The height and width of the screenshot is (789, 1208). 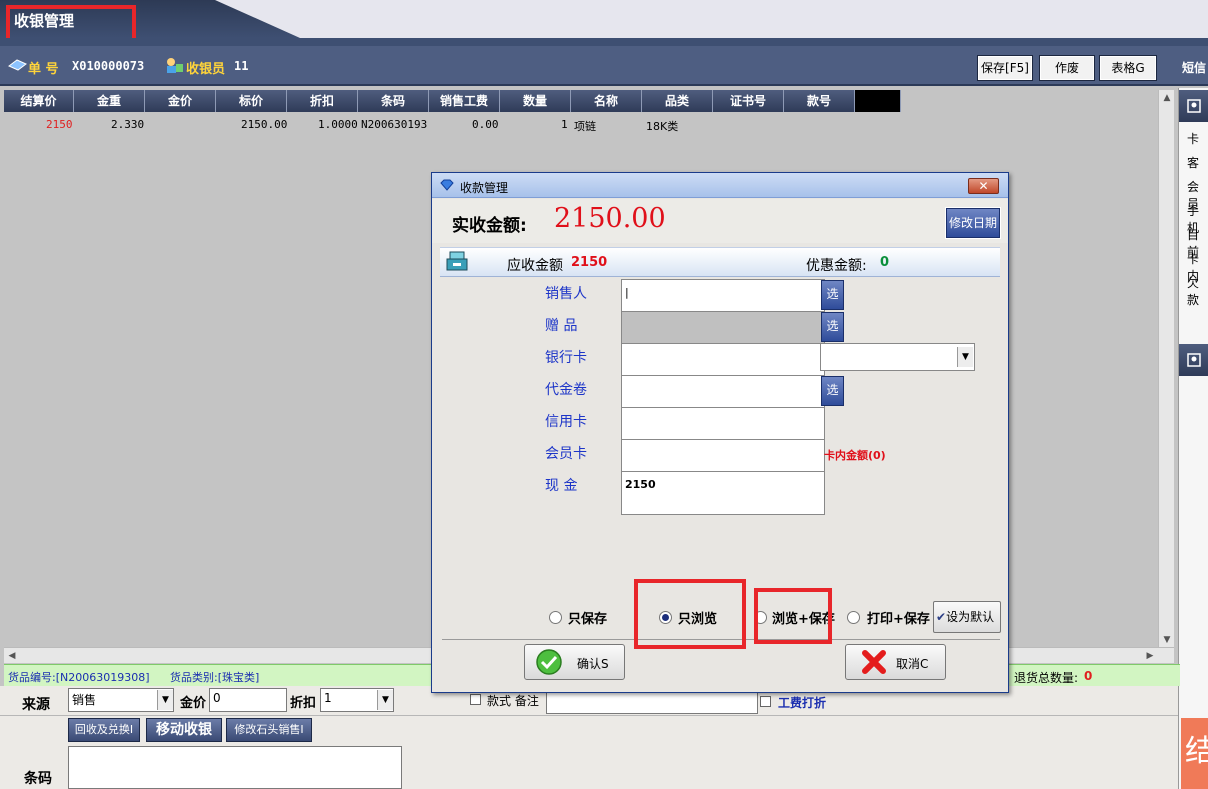 I want to click on style-checkbox, so click(x=475, y=699).